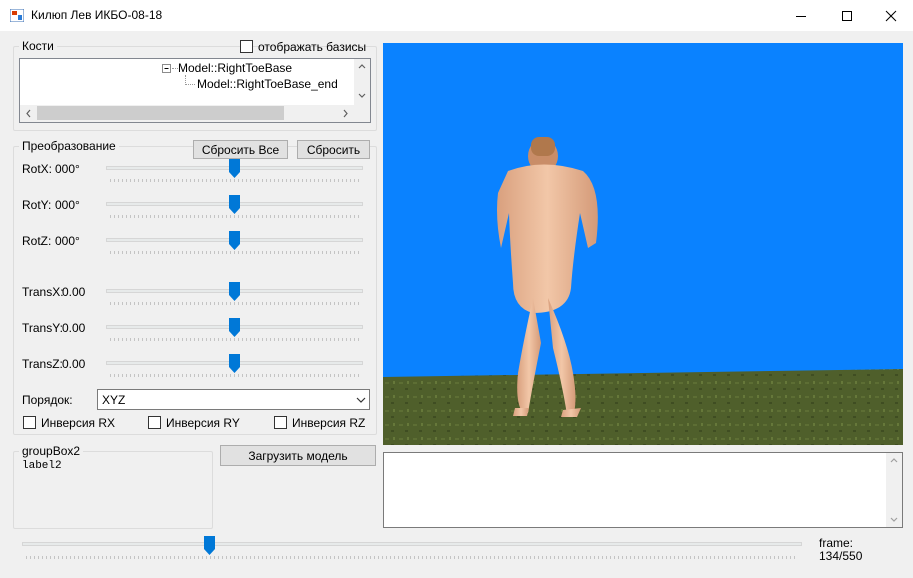 The width and height of the screenshot is (913, 578). What do you see at coordinates (346, 113) in the screenshot?
I see `chevron-right-icon` at bounding box center [346, 113].